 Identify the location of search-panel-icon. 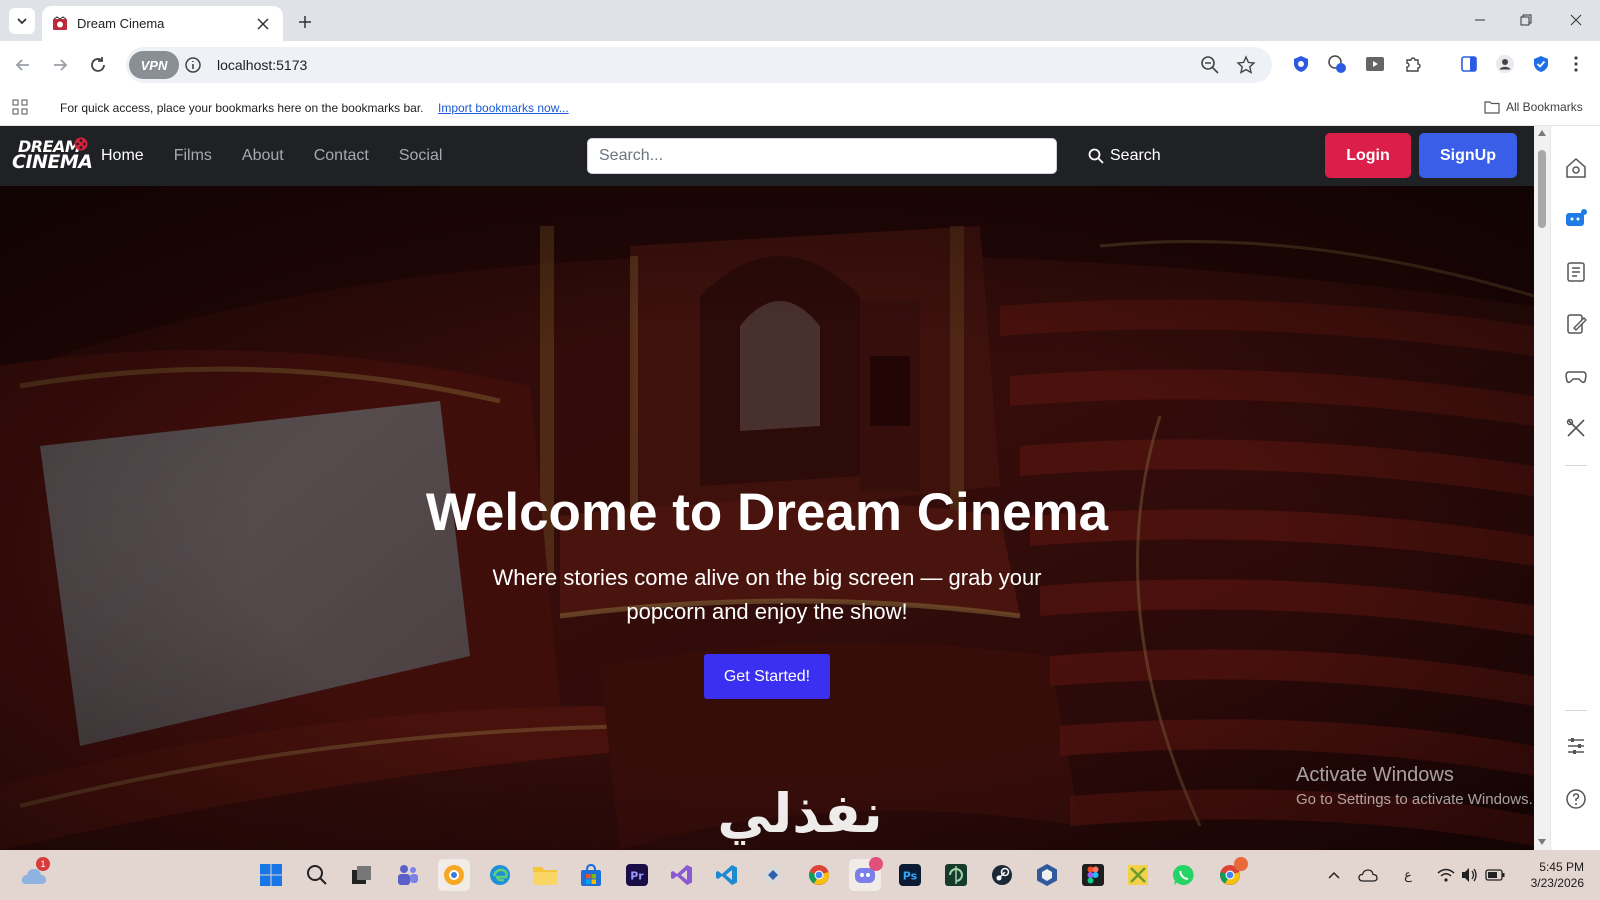
(1576, 168).